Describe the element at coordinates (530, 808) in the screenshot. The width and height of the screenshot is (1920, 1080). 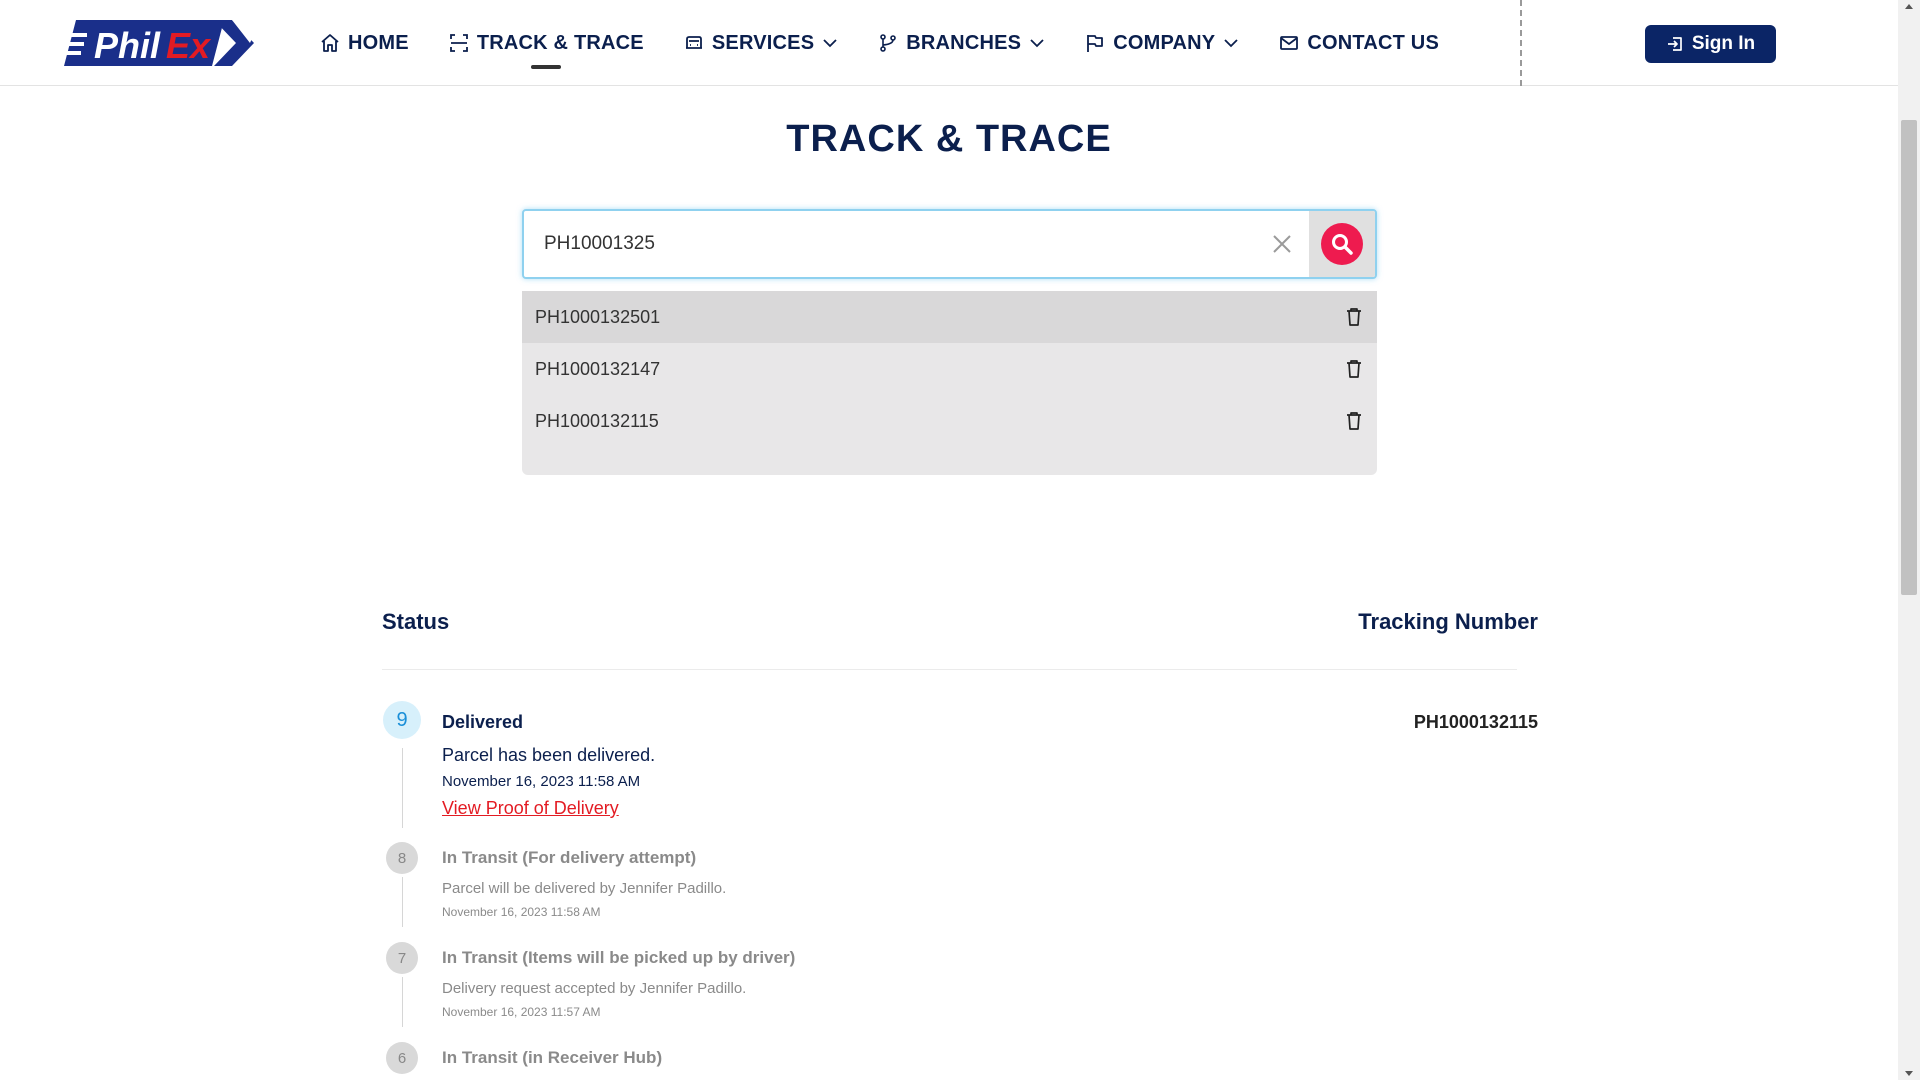
I see `view-proof-of-delivery-link: View Proof of Delivery` at that location.